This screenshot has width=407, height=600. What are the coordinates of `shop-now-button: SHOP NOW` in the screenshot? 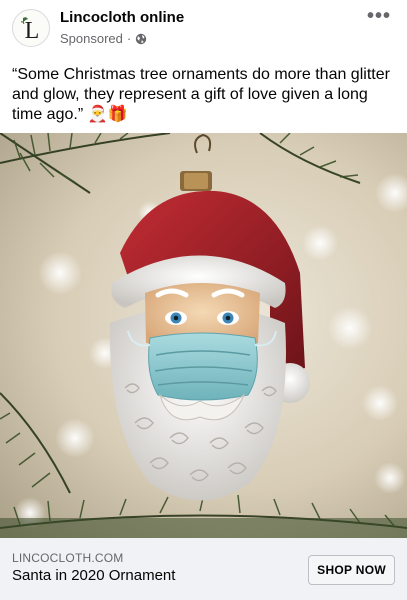 It's located at (351, 570).